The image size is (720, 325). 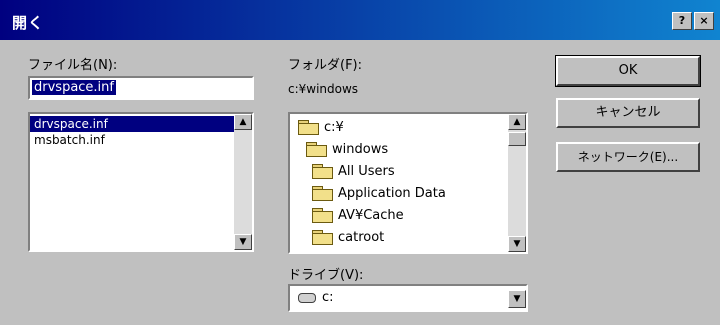 I want to click on folder-item: AV¥Cache, so click(x=358, y=215).